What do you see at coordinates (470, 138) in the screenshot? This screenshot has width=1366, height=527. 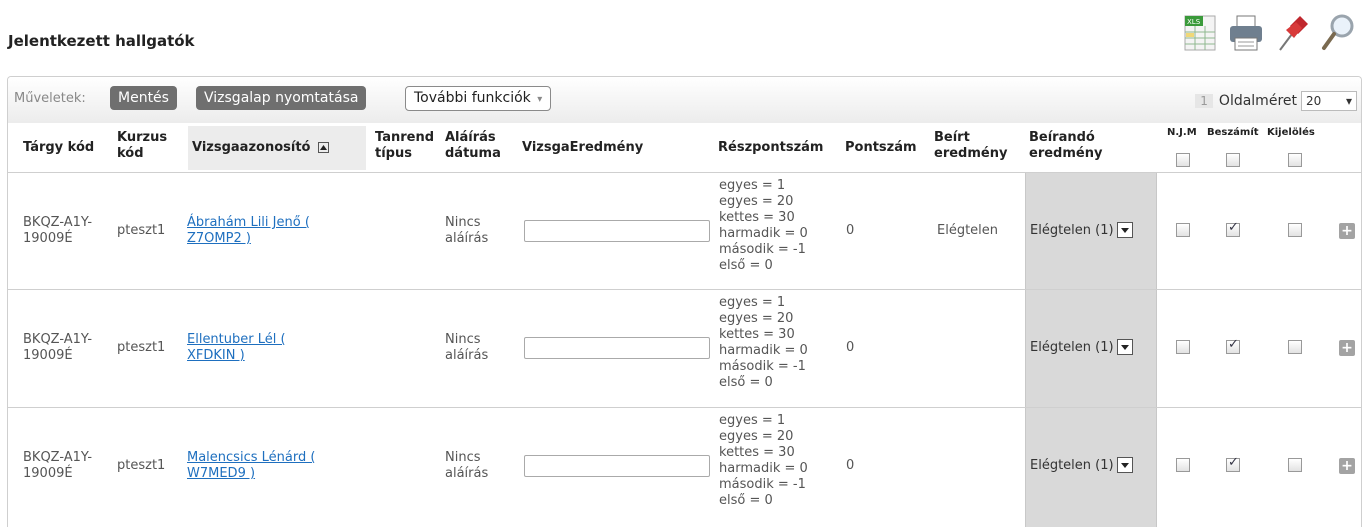 I see `col-header-alairas-line1: Aláírás` at bounding box center [470, 138].